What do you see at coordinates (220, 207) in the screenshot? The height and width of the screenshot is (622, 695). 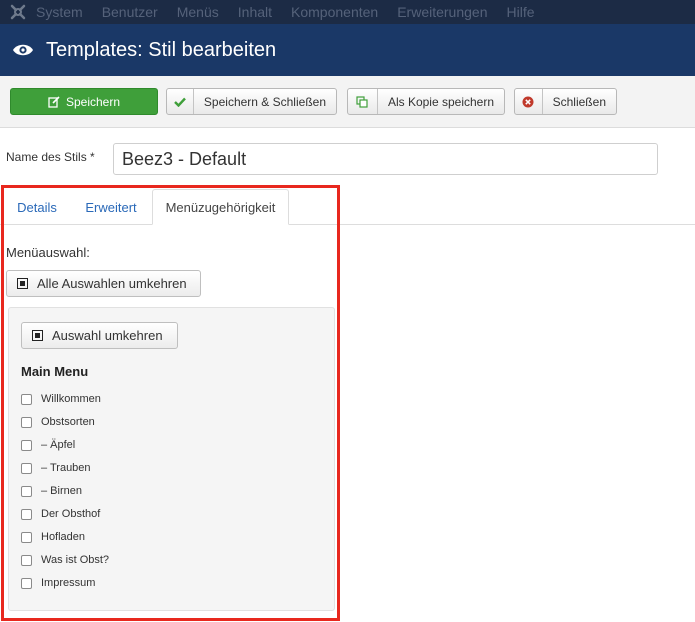 I see `tab-menu-assignment: Menüzugehörigkeit` at bounding box center [220, 207].